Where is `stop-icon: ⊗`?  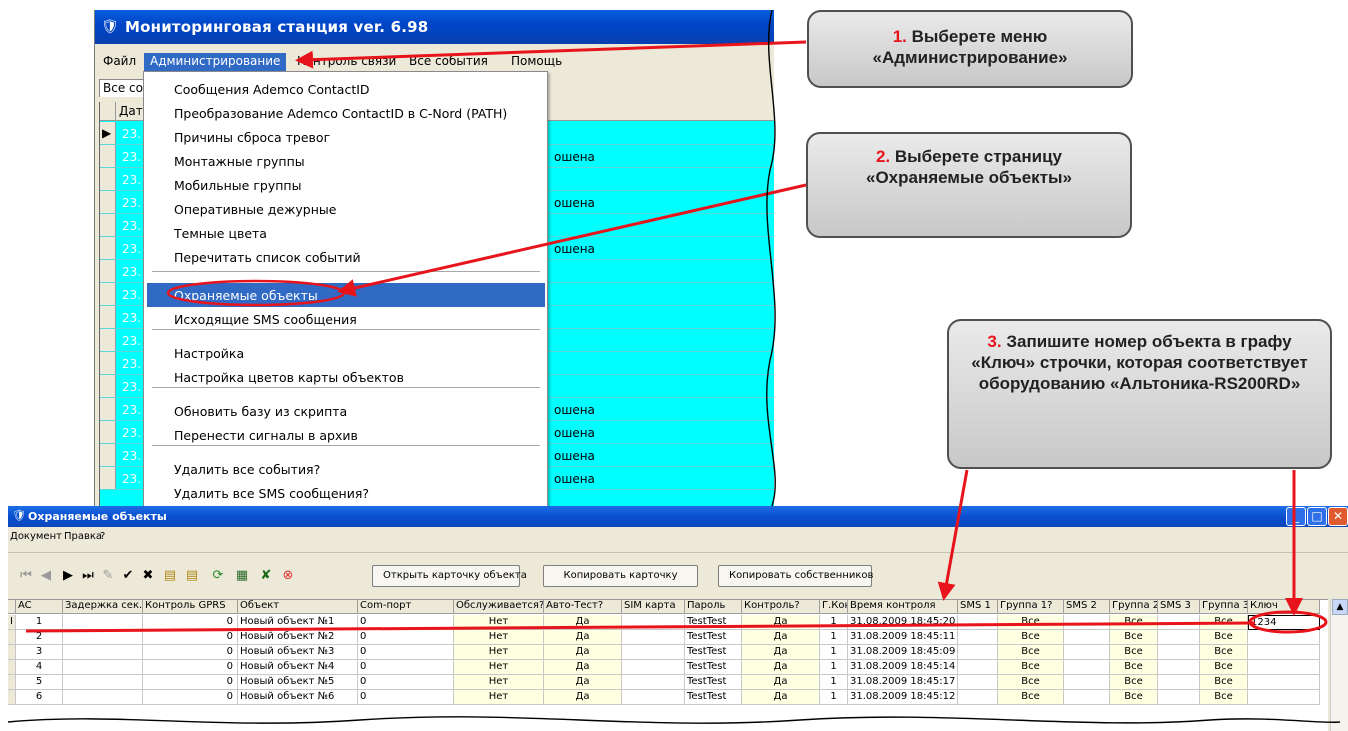
stop-icon: ⊗ is located at coordinates (288, 576).